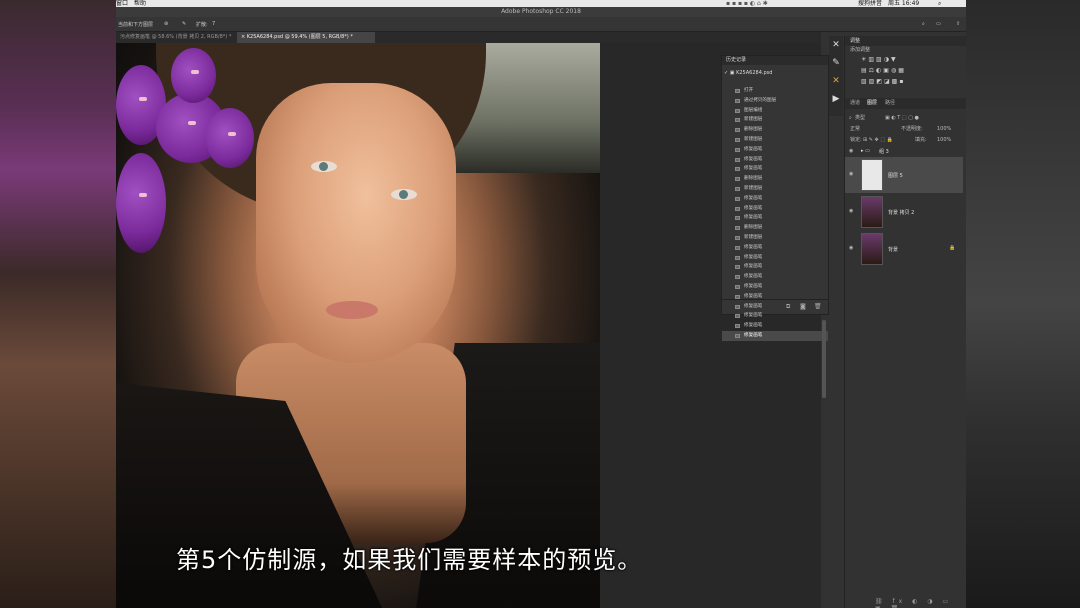  I want to click on history-item: 图层编组, so click(775, 111).